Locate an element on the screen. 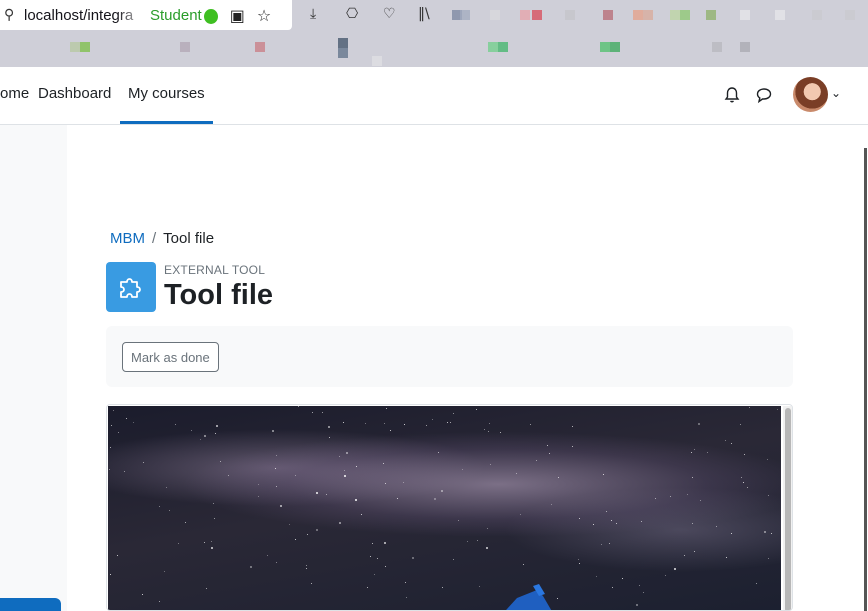 The width and height of the screenshot is (868, 611). telescope-silhouette is located at coordinates (529, 597).